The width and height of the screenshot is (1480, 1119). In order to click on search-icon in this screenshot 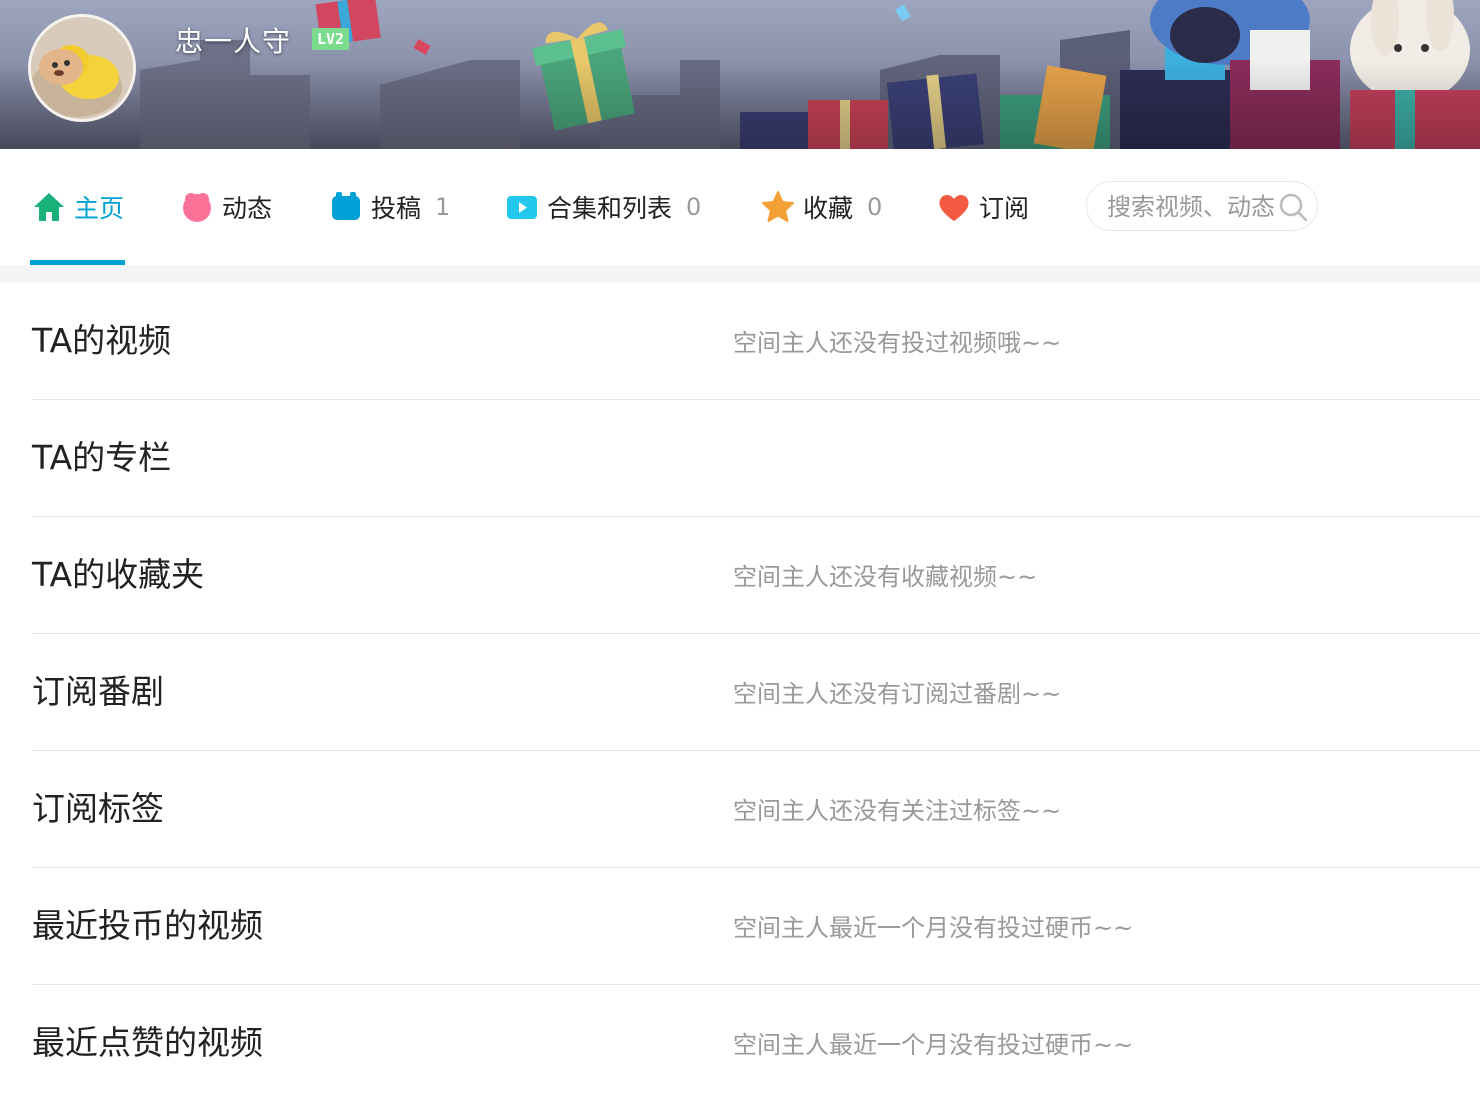, I will do `click(1293, 207)`.